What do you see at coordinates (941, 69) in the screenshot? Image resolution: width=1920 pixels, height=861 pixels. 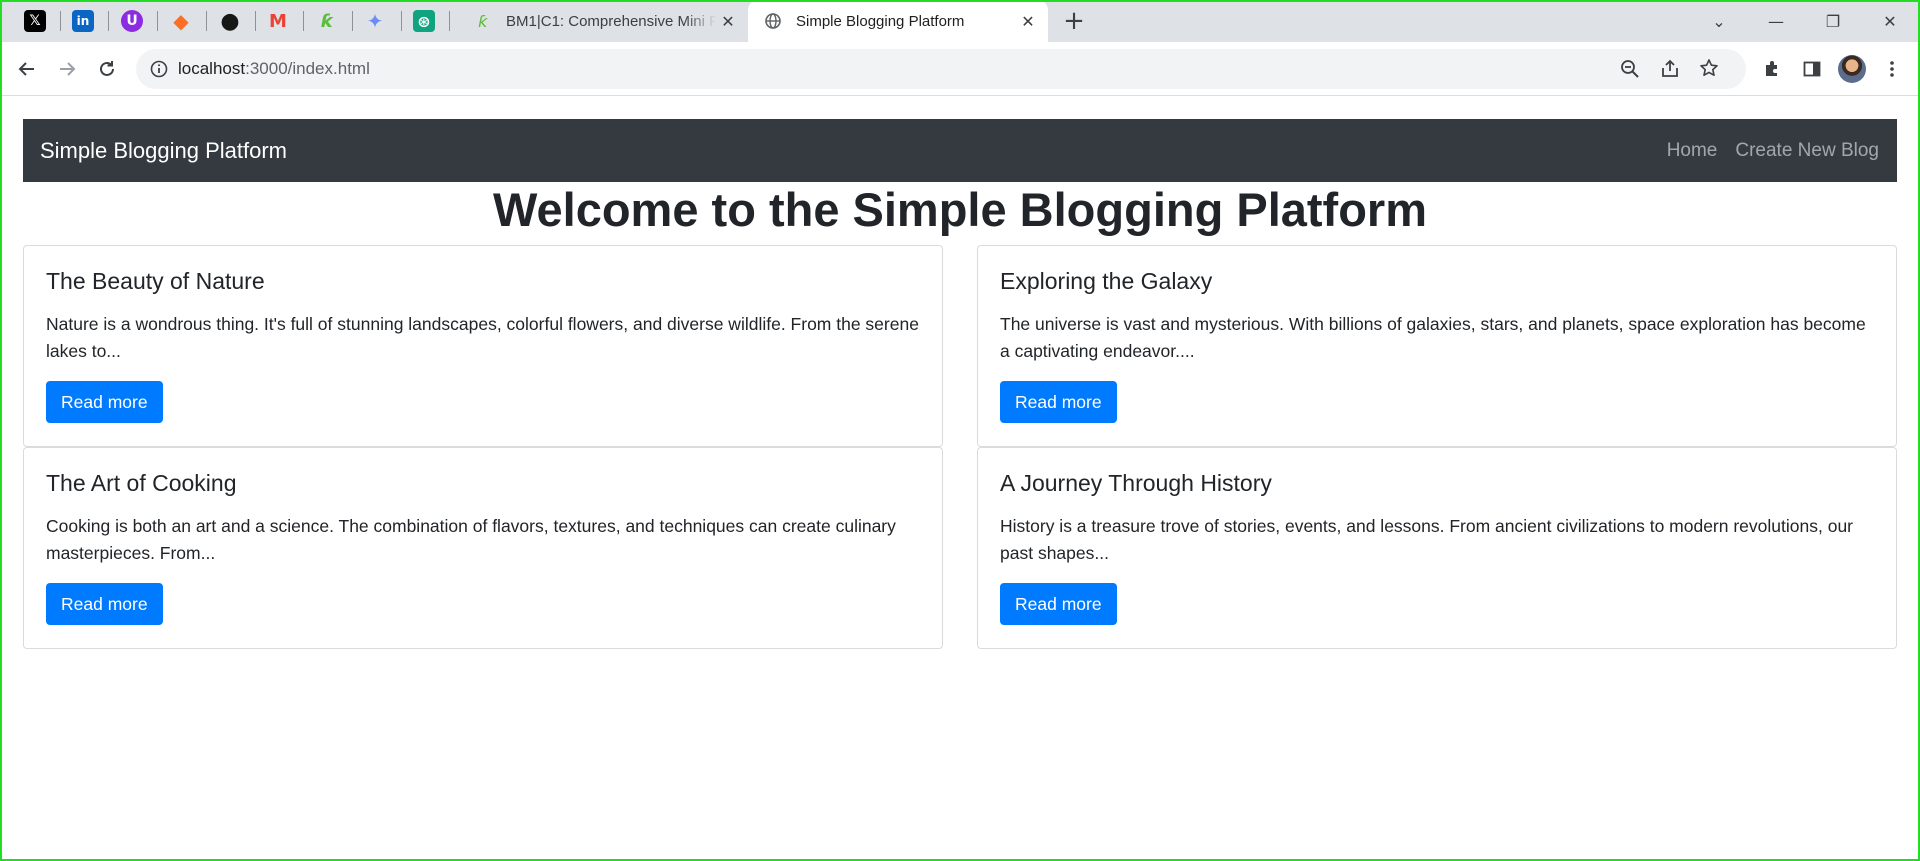 I see `address-bar: localhost:3000/index.html` at bounding box center [941, 69].